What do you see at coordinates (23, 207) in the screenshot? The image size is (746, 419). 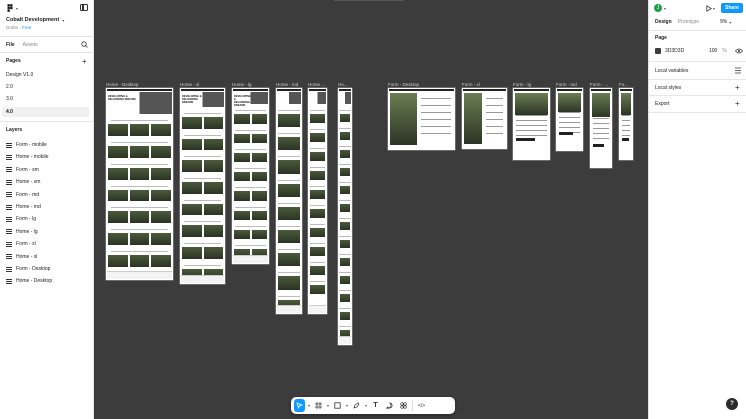 I see `layer-item: Home - md` at bounding box center [23, 207].